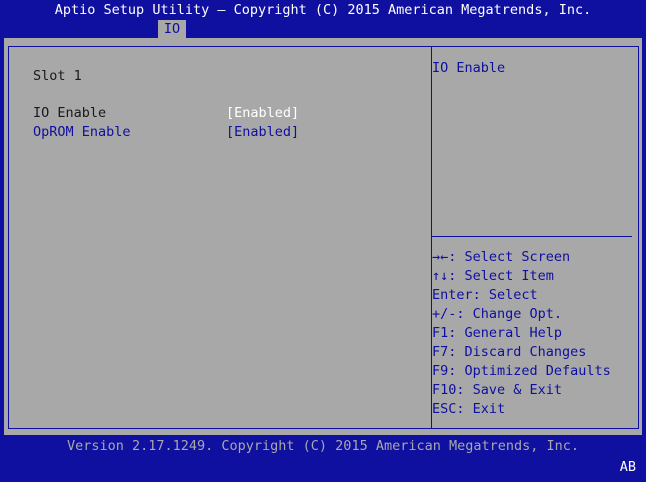 The width and height of the screenshot is (646, 482). What do you see at coordinates (82, 132) in the screenshot?
I see `setting-label-oprom-enable: OpROM Enable` at bounding box center [82, 132].